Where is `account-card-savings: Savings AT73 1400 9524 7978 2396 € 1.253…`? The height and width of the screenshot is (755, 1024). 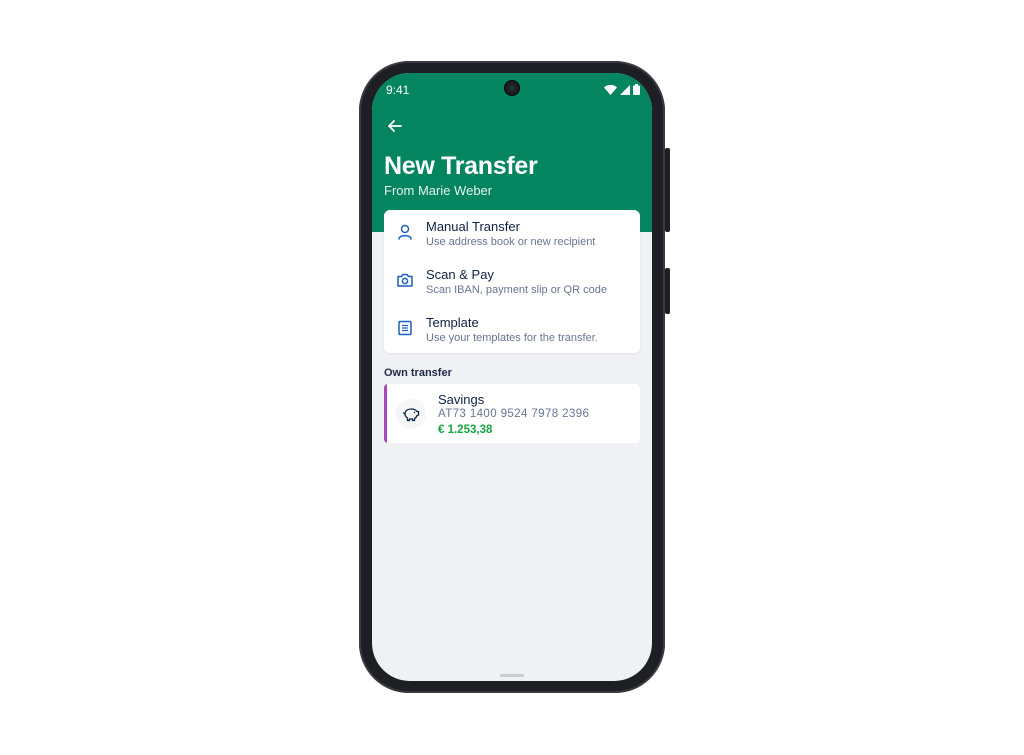 account-card-savings: Savings AT73 1400 9524 7978 2396 € 1.253… is located at coordinates (512, 413).